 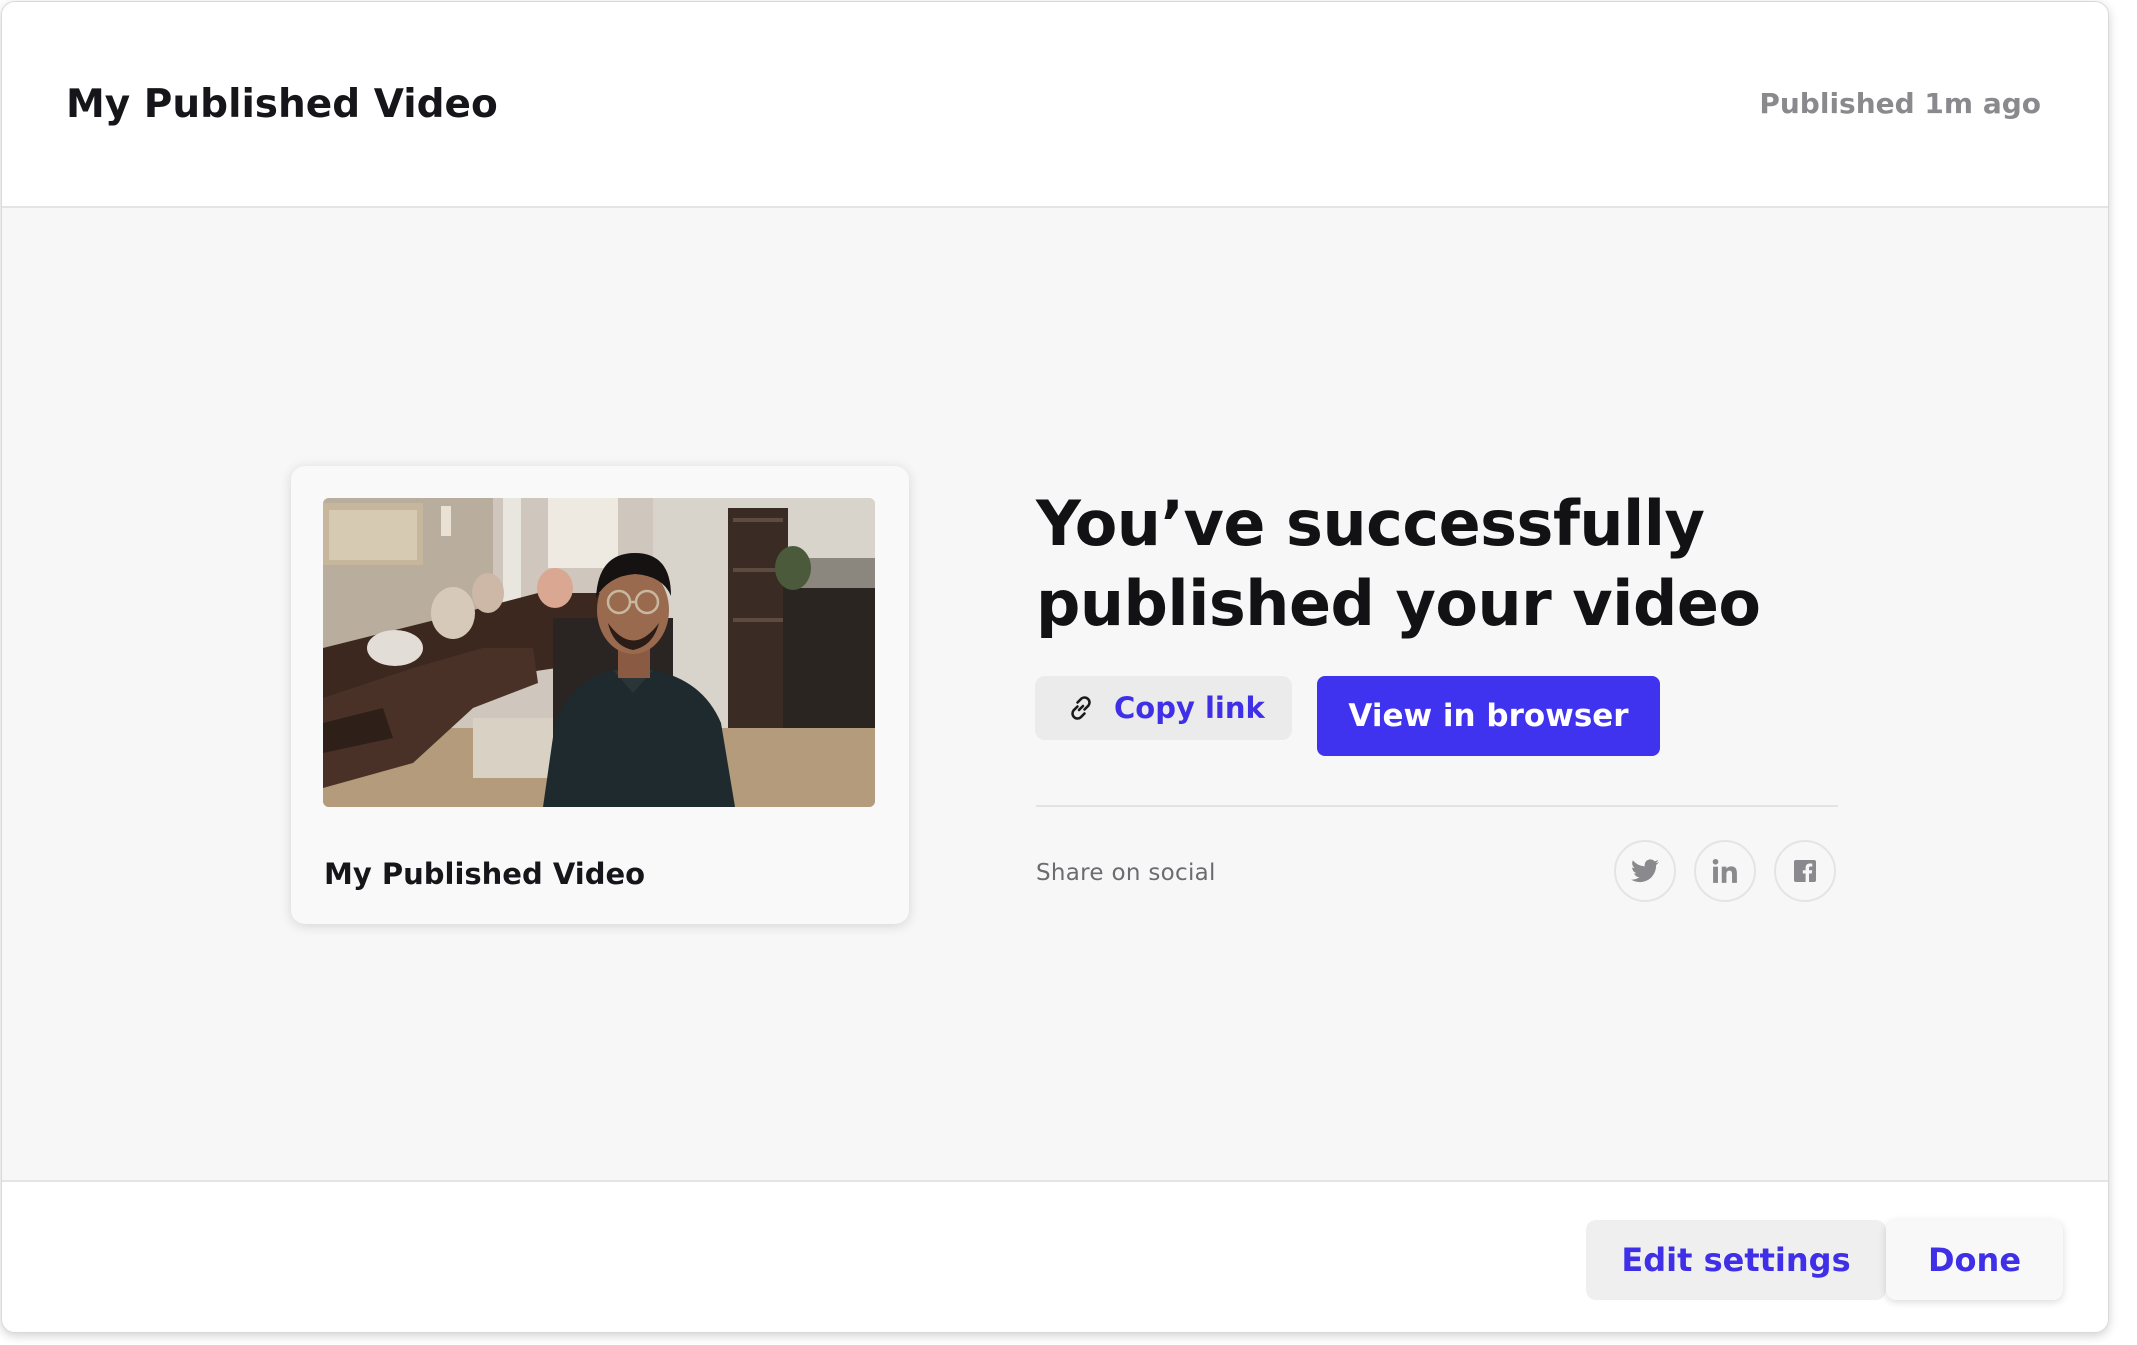 I want to click on video-card-title: My Published Video, so click(x=485, y=874).